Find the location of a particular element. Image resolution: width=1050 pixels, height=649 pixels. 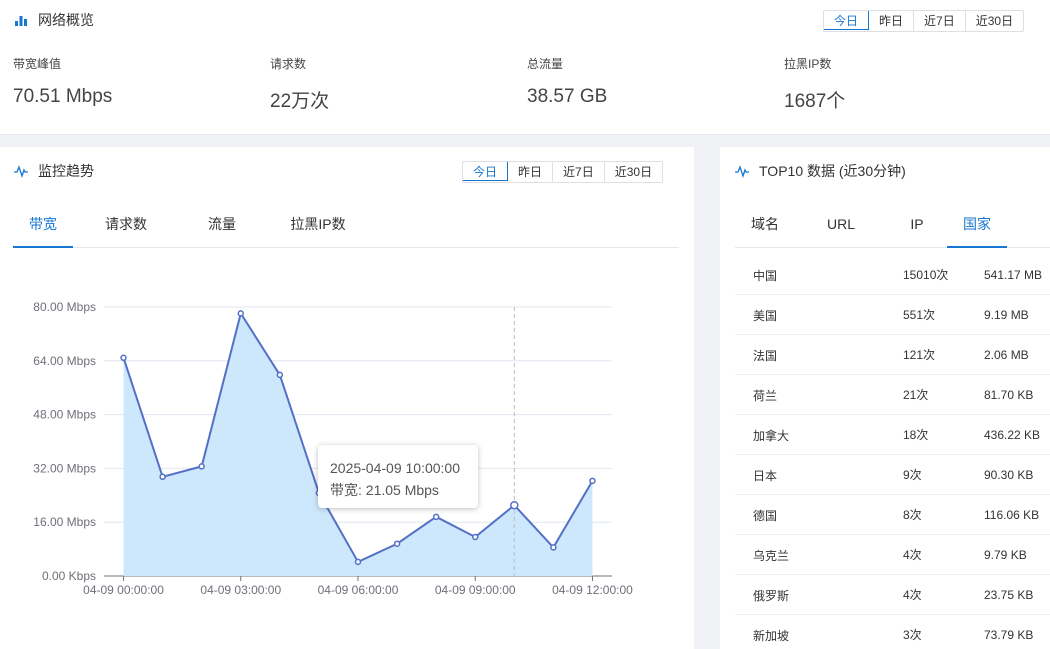

table-row: 法国 121次 2.06 MB is located at coordinates (892, 355).